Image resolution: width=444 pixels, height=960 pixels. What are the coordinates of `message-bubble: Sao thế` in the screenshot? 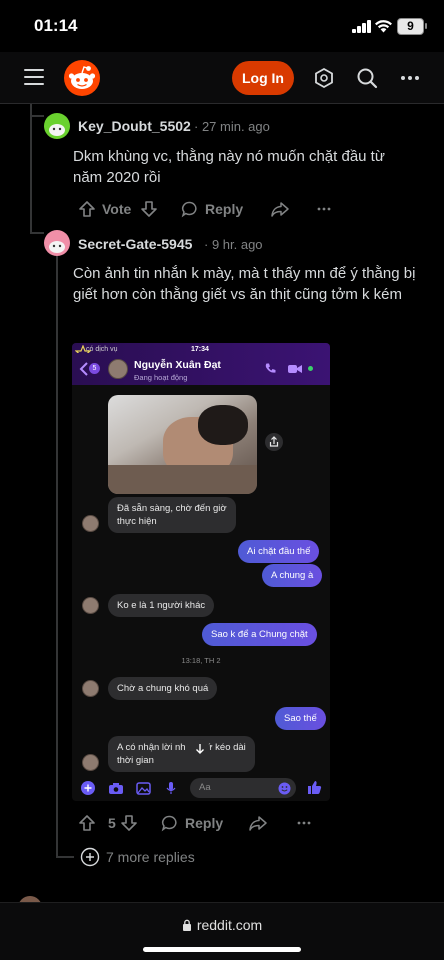 It's located at (300, 718).